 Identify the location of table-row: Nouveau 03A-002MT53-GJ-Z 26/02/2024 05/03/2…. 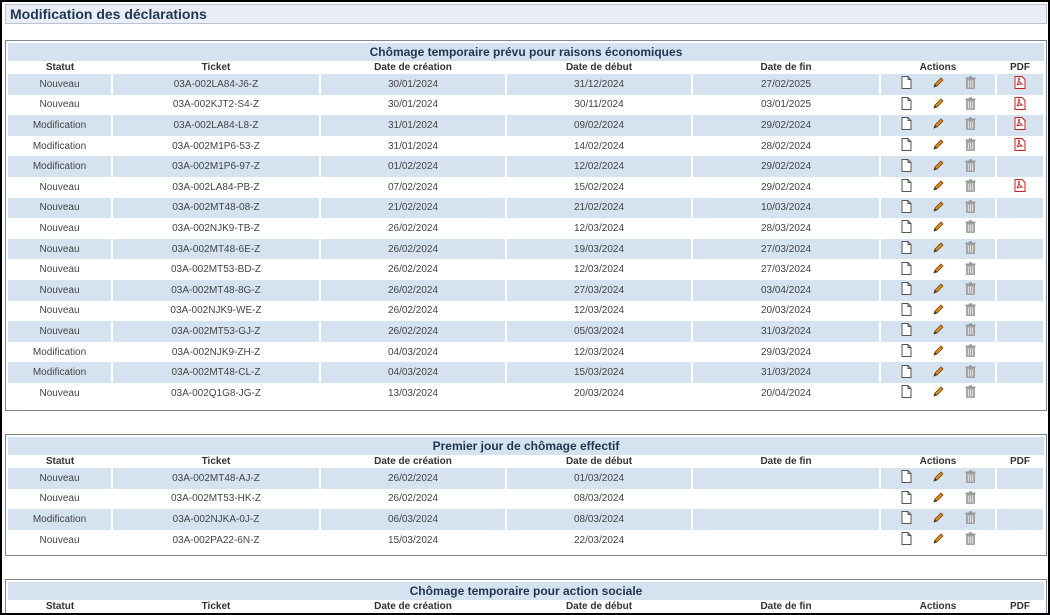
(526, 331).